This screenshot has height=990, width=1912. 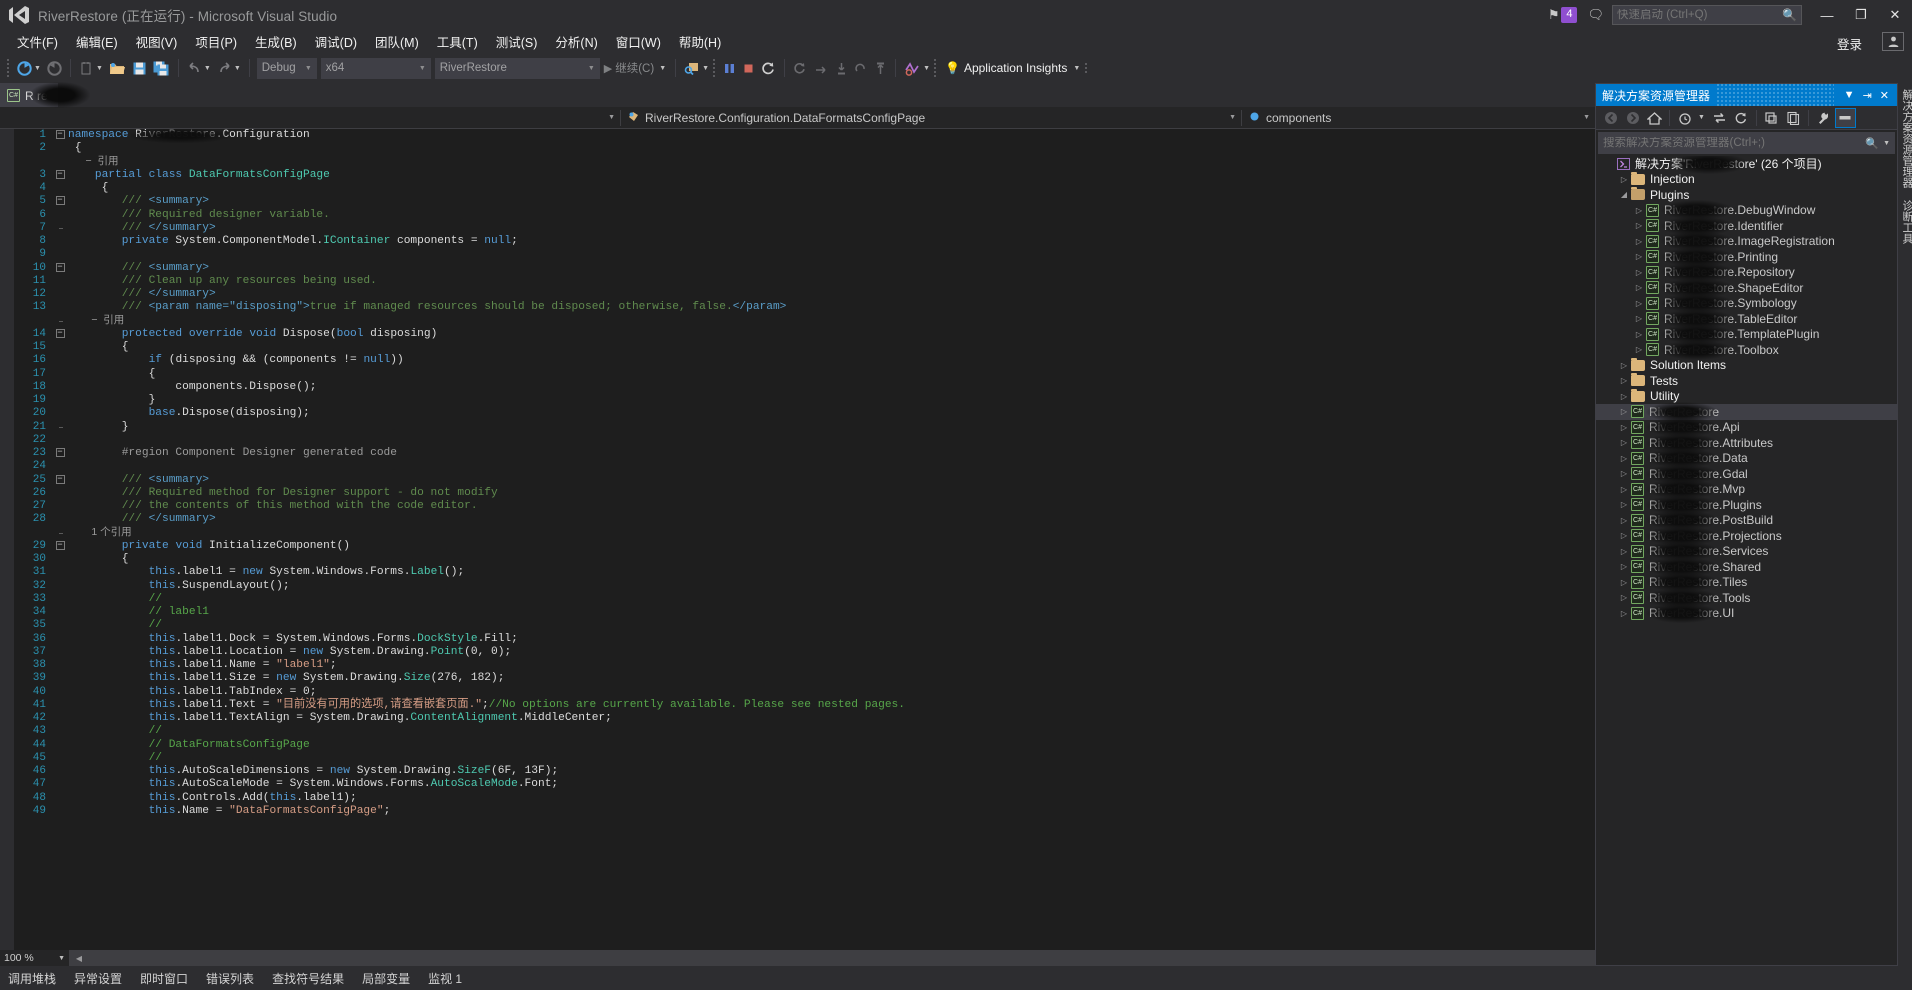 I want to click on tree-item: ▷ C# RiverRestore.TableEditor, so click(x=1746, y=318).